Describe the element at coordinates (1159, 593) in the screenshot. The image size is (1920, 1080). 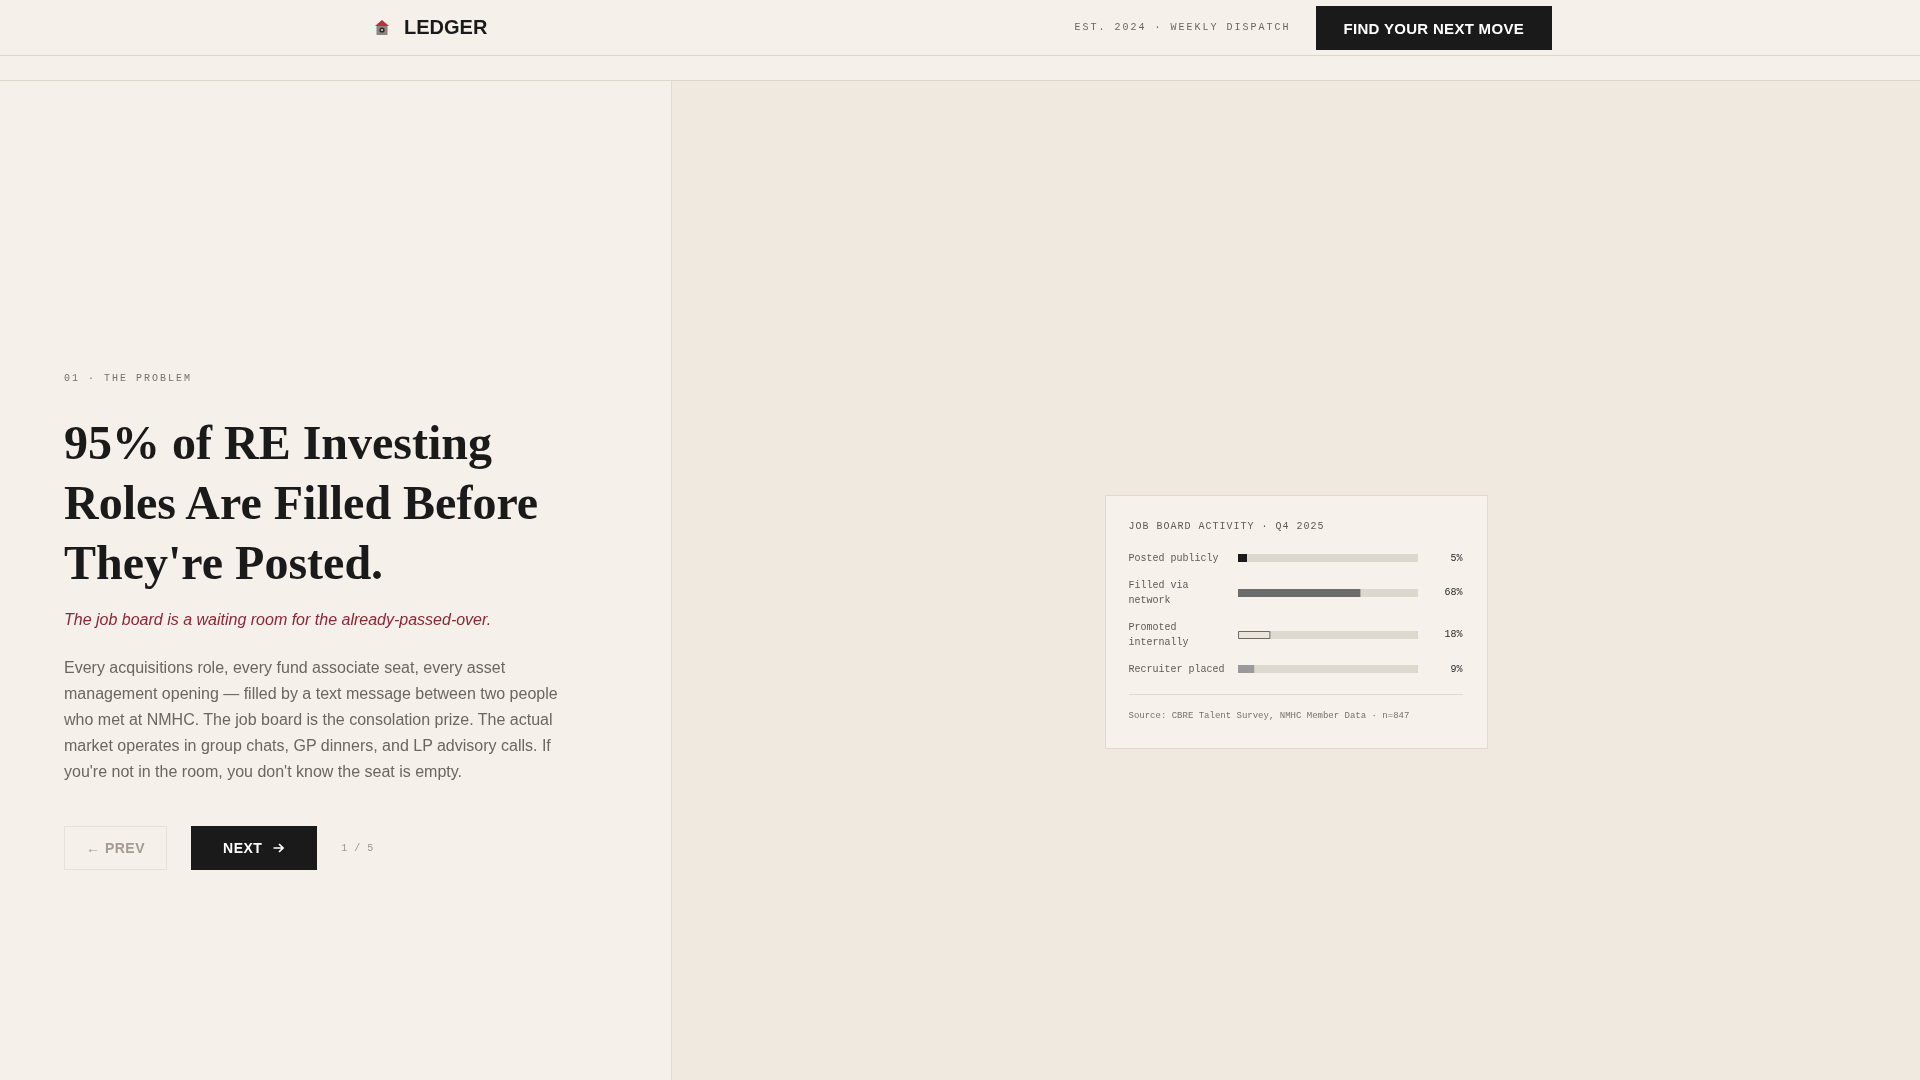
I see `bar-label: Filled via network` at that location.